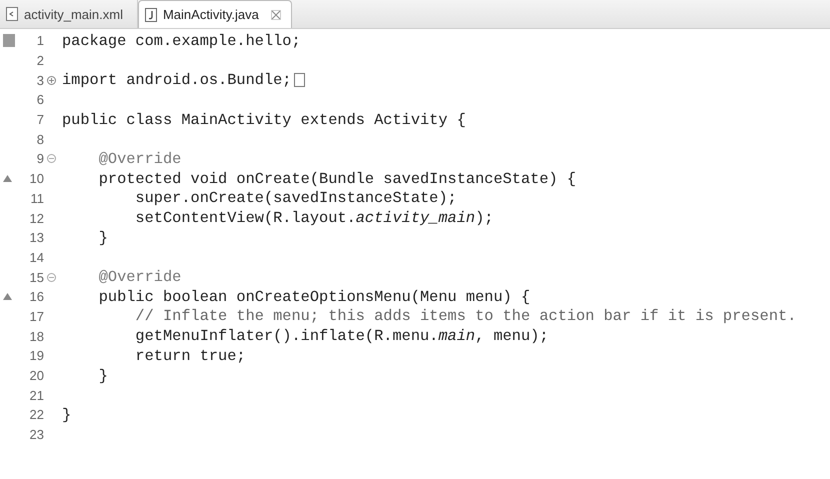 This screenshot has height=479, width=830. Describe the element at coordinates (337, 179) in the screenshot. I see `code-line: protected void onCreate(Bundle savedInstanceState) {` at that location.